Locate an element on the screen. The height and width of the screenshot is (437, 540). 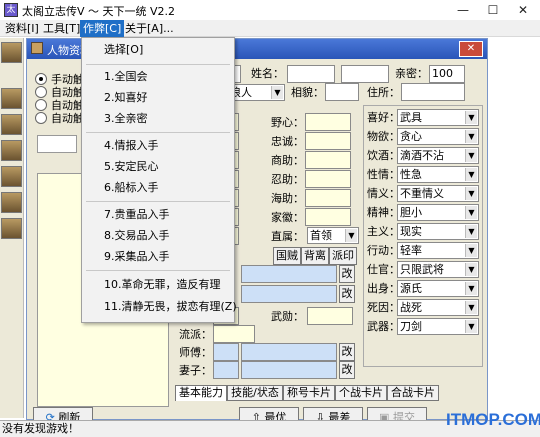
menu-item-stabilize: 5.安定民心 is located at coordinates (131, 167).